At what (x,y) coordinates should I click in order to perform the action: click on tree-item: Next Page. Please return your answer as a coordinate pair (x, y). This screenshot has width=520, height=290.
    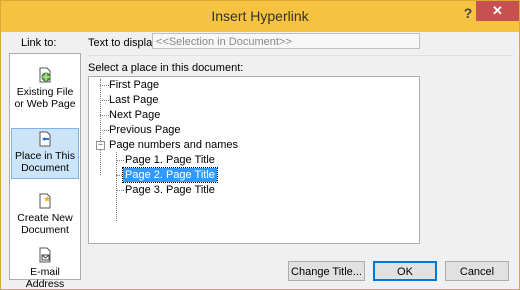
    Looking at the image, I should click on (134, 115).